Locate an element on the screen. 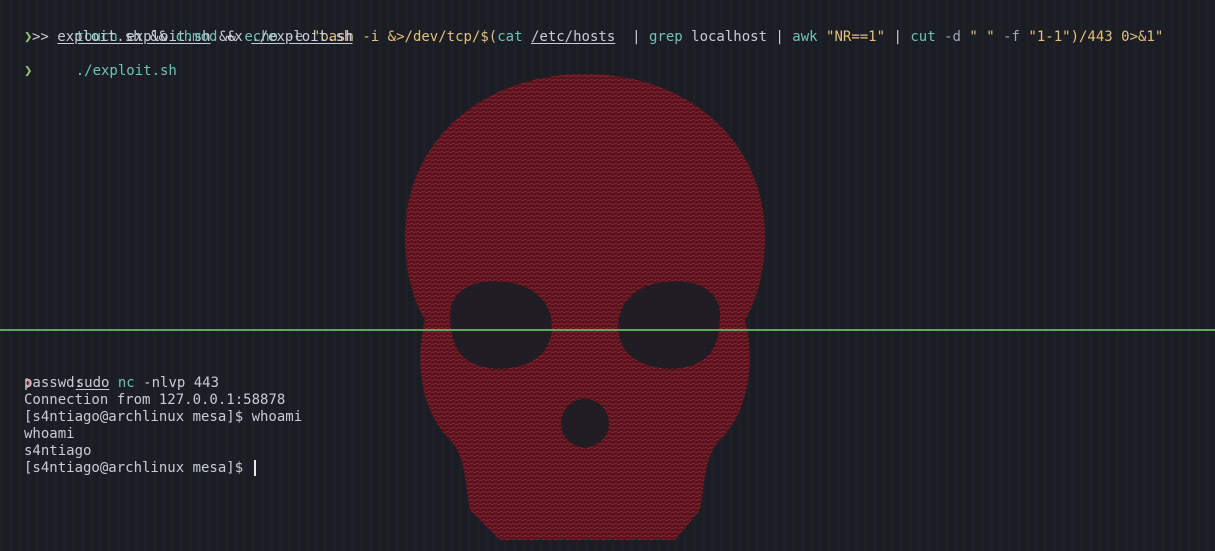 This screenshot has height=551, width=1215. output-line: s4ntiago is located at coordinates (58, 451).